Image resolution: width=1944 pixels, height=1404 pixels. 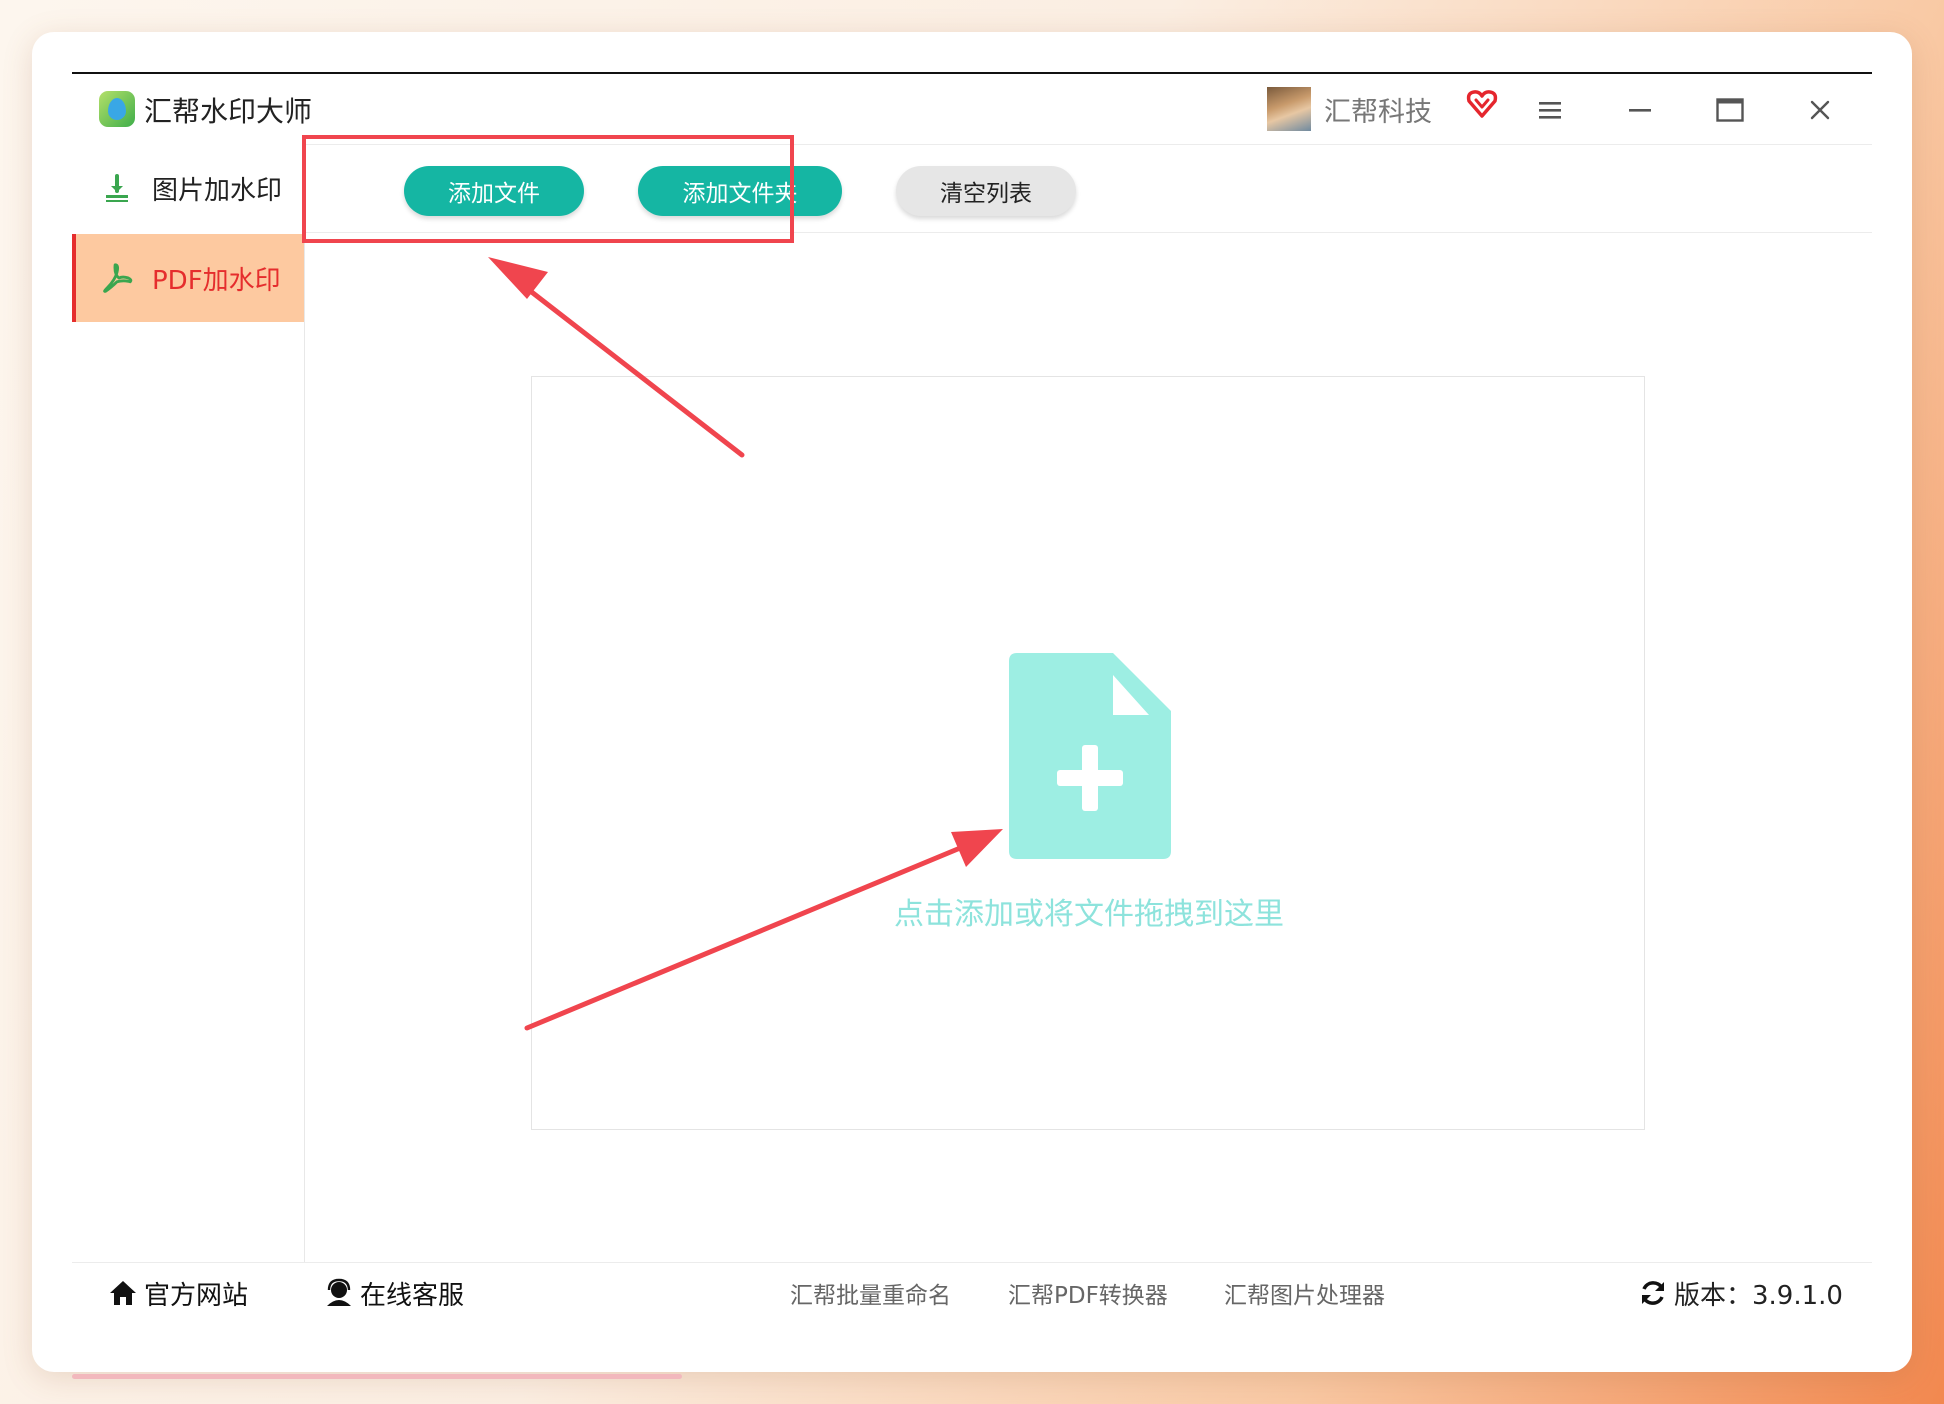 What do you see at coordinates (217, 190) in the screenshot?
I see `sidebar-item-label: 图片加水印` at bounding box center [217, 190].